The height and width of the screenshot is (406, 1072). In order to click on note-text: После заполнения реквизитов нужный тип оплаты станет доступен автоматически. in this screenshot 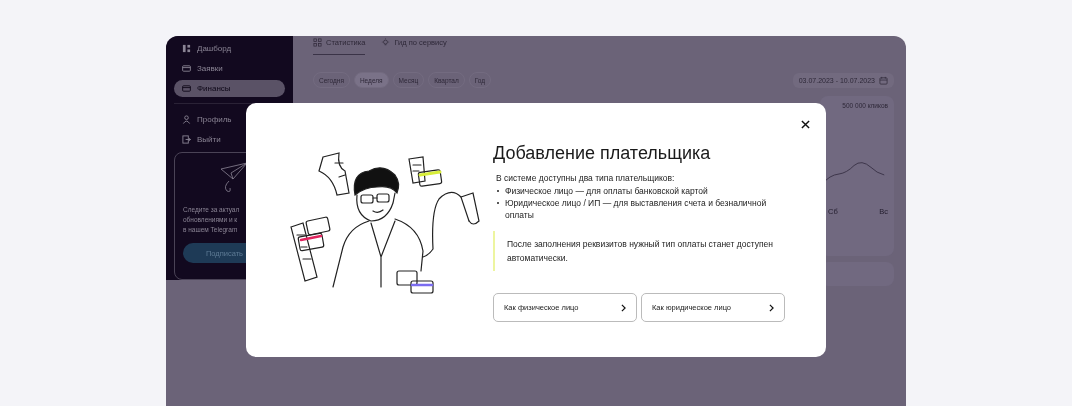, I will do `click(639, 251)`.